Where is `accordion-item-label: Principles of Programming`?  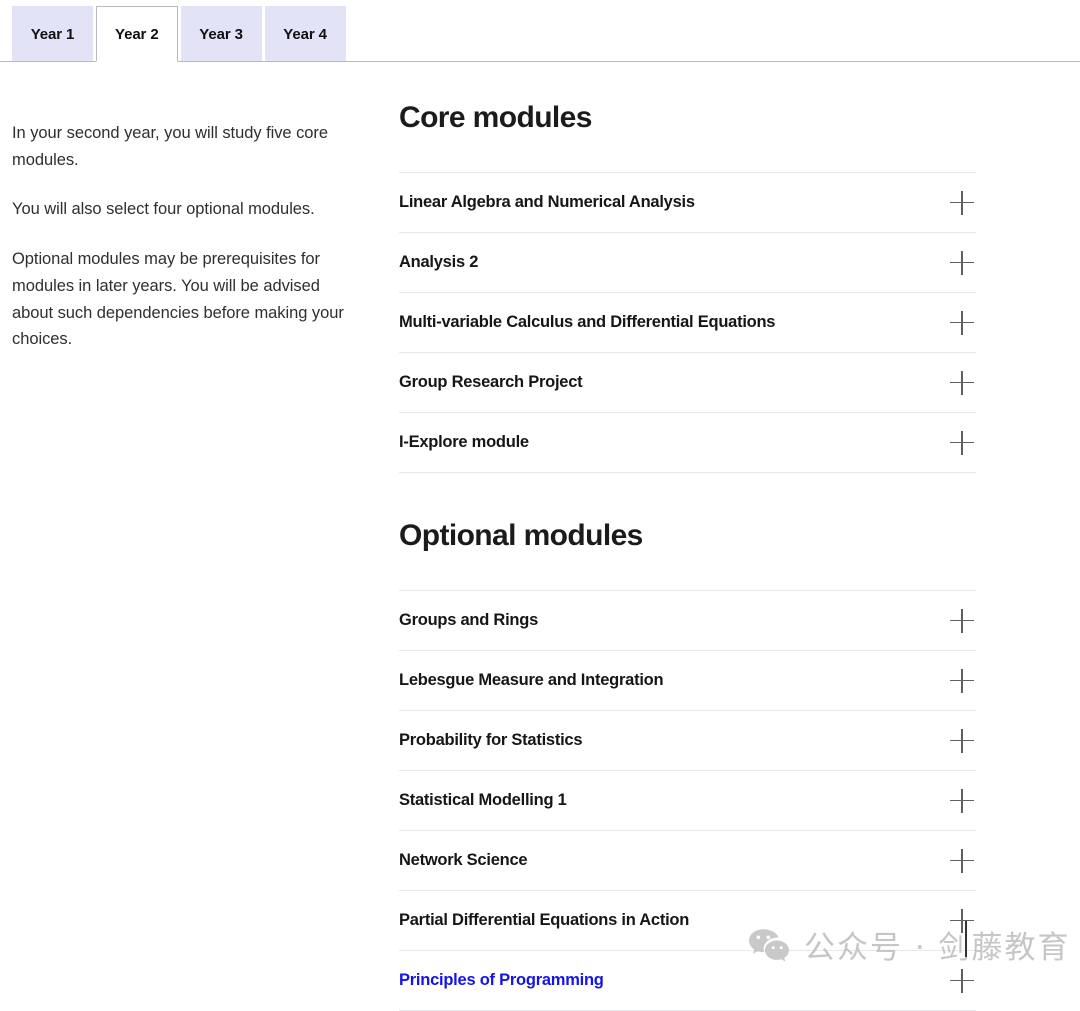
accordion-item-label: Principles of Programming is located at coordinates (501, 979).